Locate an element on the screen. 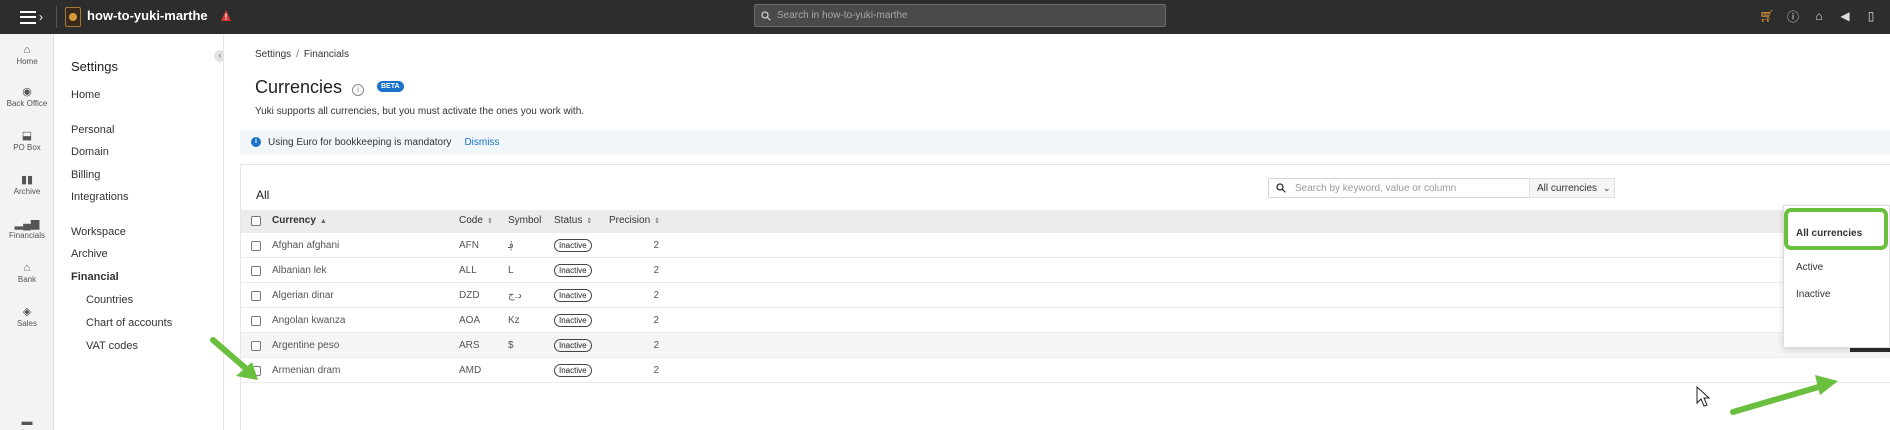  home-icon: ⌂ is located at coordinates (27, 49).